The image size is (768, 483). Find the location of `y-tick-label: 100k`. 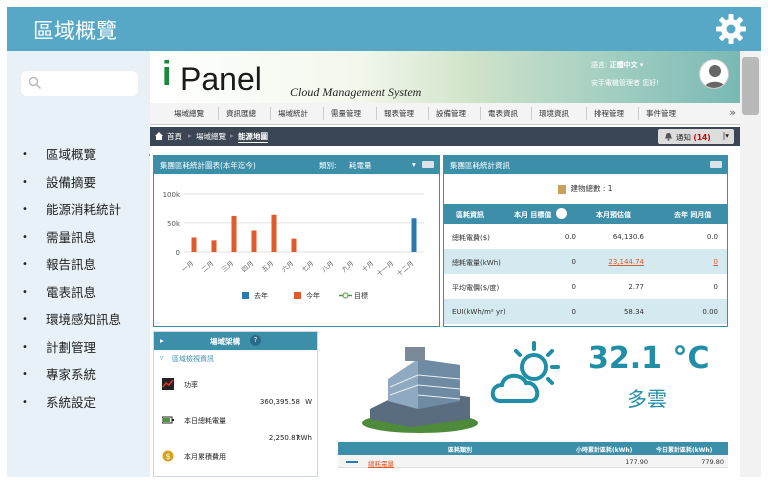

y-tick-label: 100k is located at coordinates (172, 195).